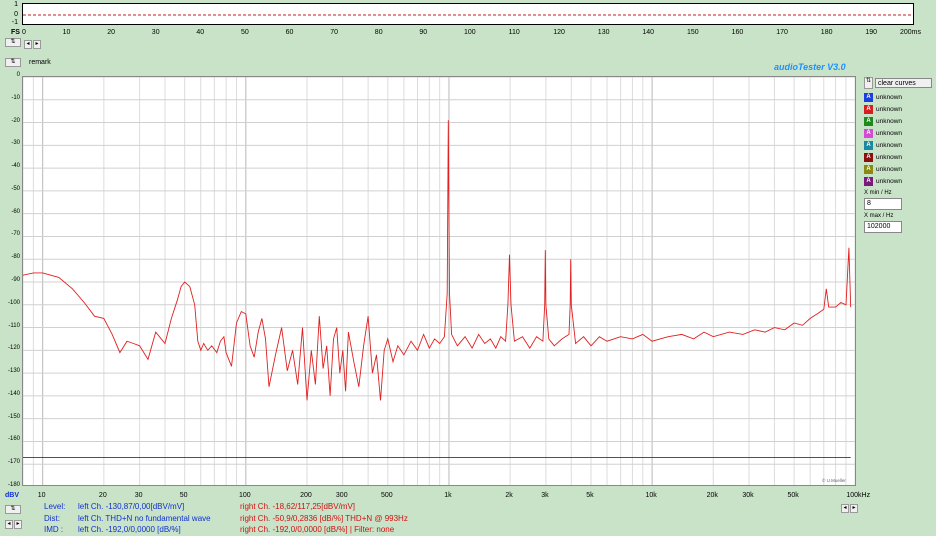 The width and height of the screenshot is (936, 536). I want to click on y-tick-label: -90, so click(15, 280).